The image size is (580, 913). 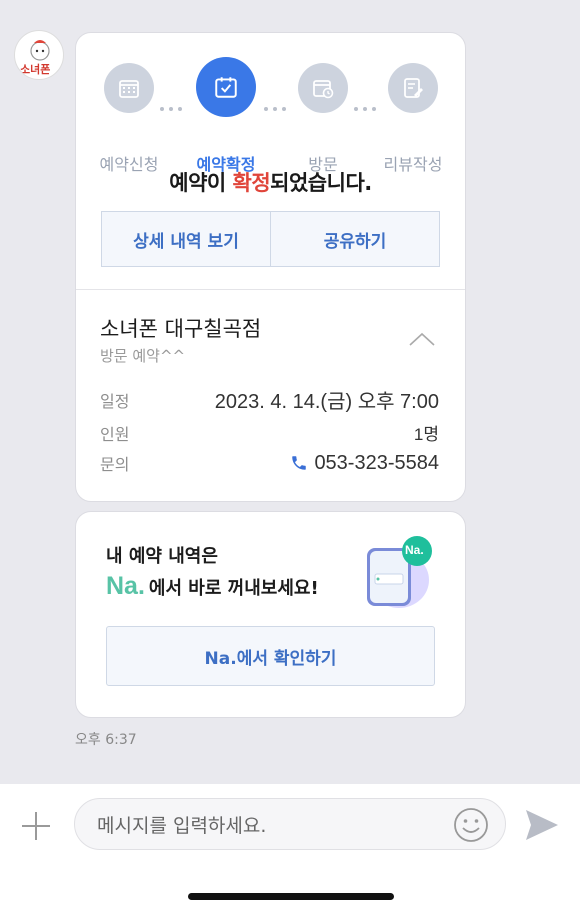 I want to click on step-request-circle, so click(x=129, y=88).